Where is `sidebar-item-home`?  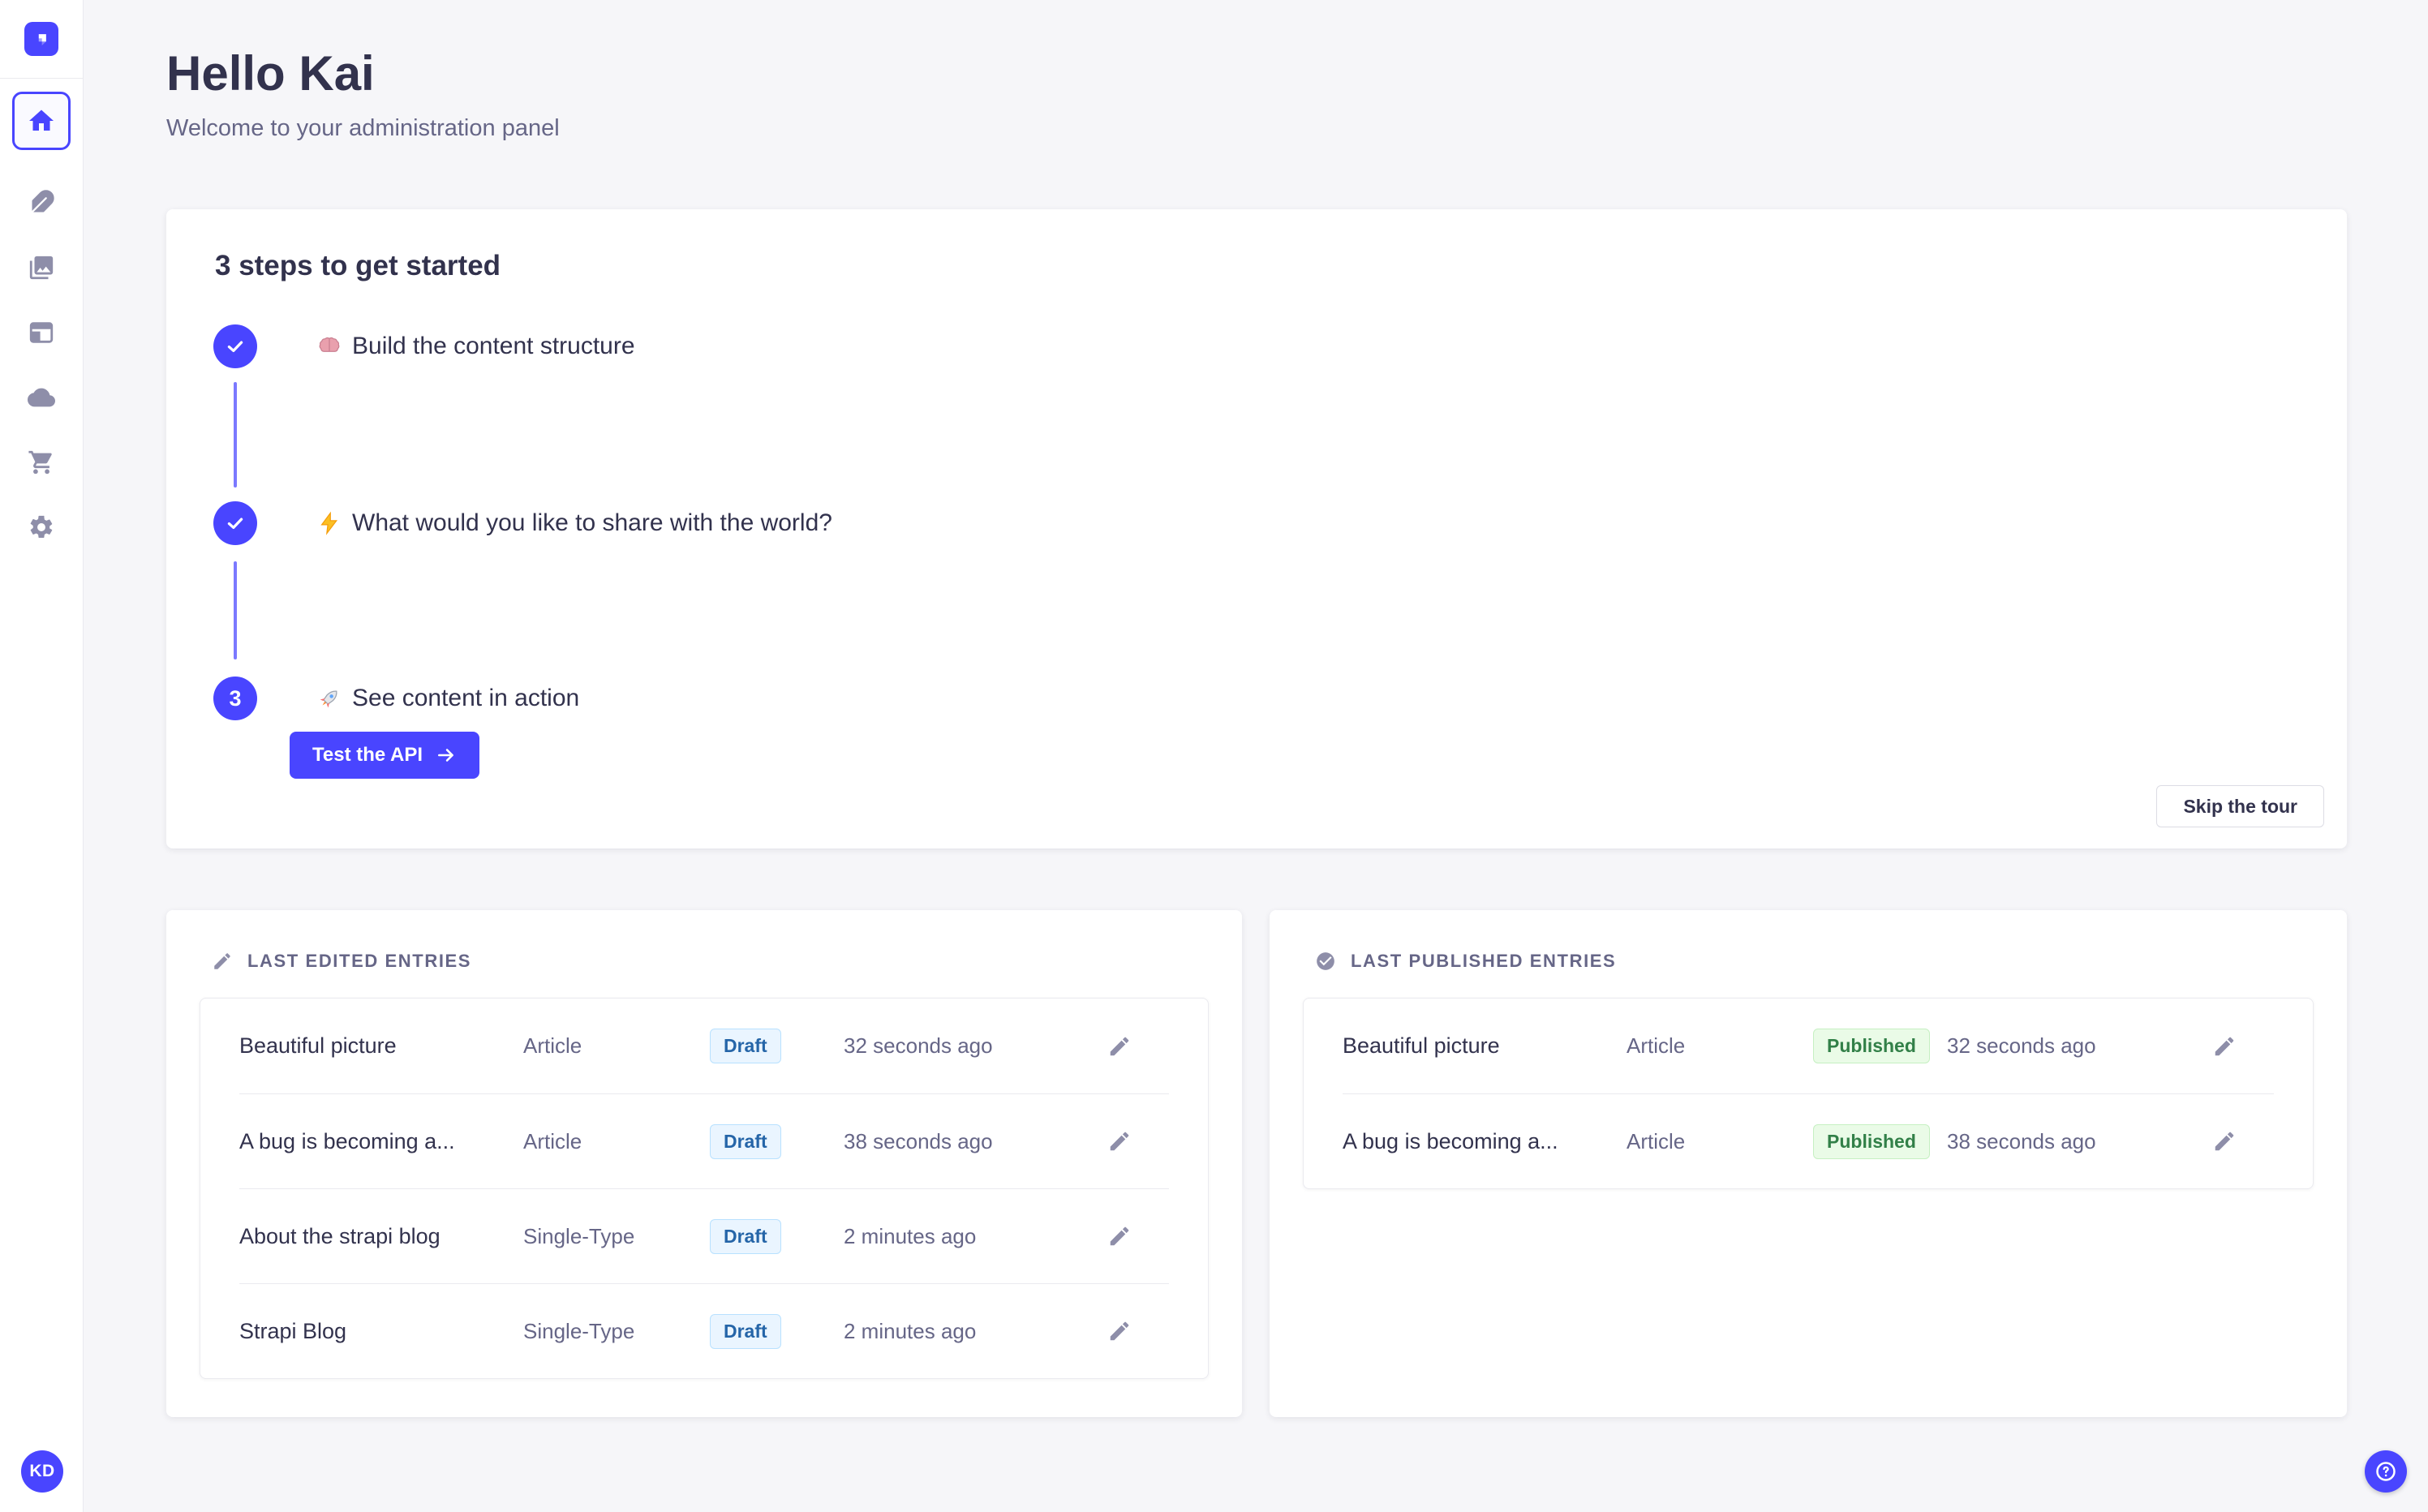
sidebar-item-home is located at coordinates (41, 121).